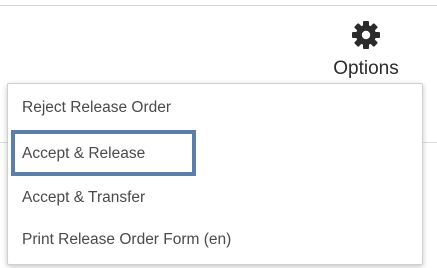 This screenshot has height=268, width=437. What do you see at coordinates (215, 154) in the screenshot?
I see `menu-item-accept-and-release: Accept & Release` at bounding box center [215, 154].